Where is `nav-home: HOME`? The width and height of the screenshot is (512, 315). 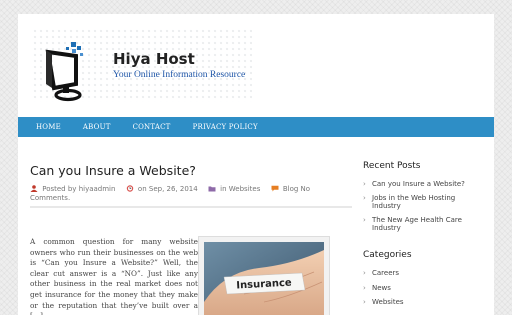 nav-home: HOME is located at coordinates (48, 127).